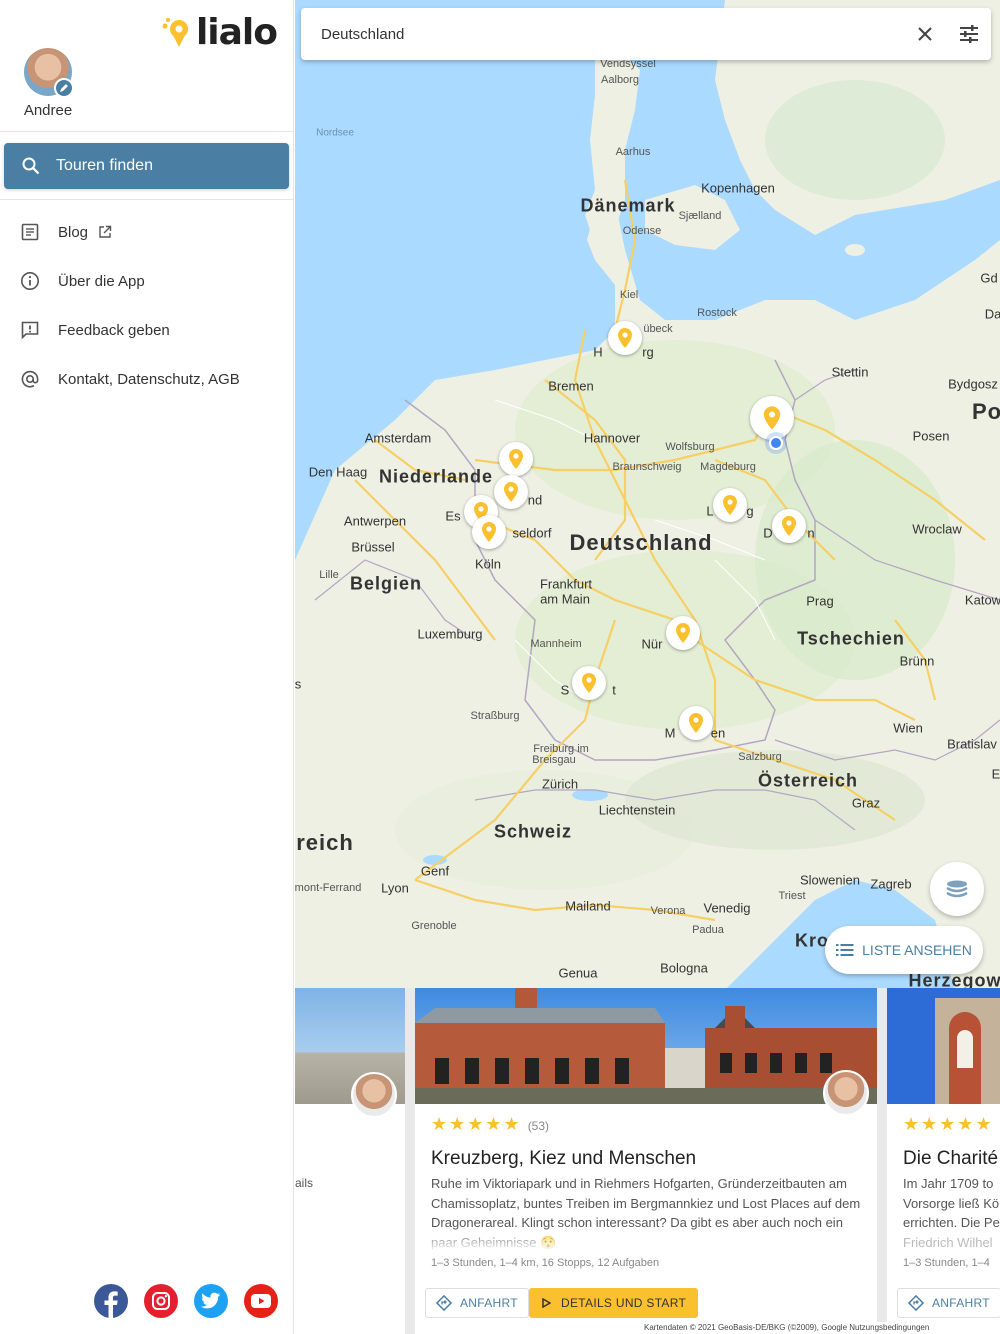  Describe the element at coordinates (951, 1203) in the screenshot. I see `desc-line: Vorsorge ließ Kö` at that location.